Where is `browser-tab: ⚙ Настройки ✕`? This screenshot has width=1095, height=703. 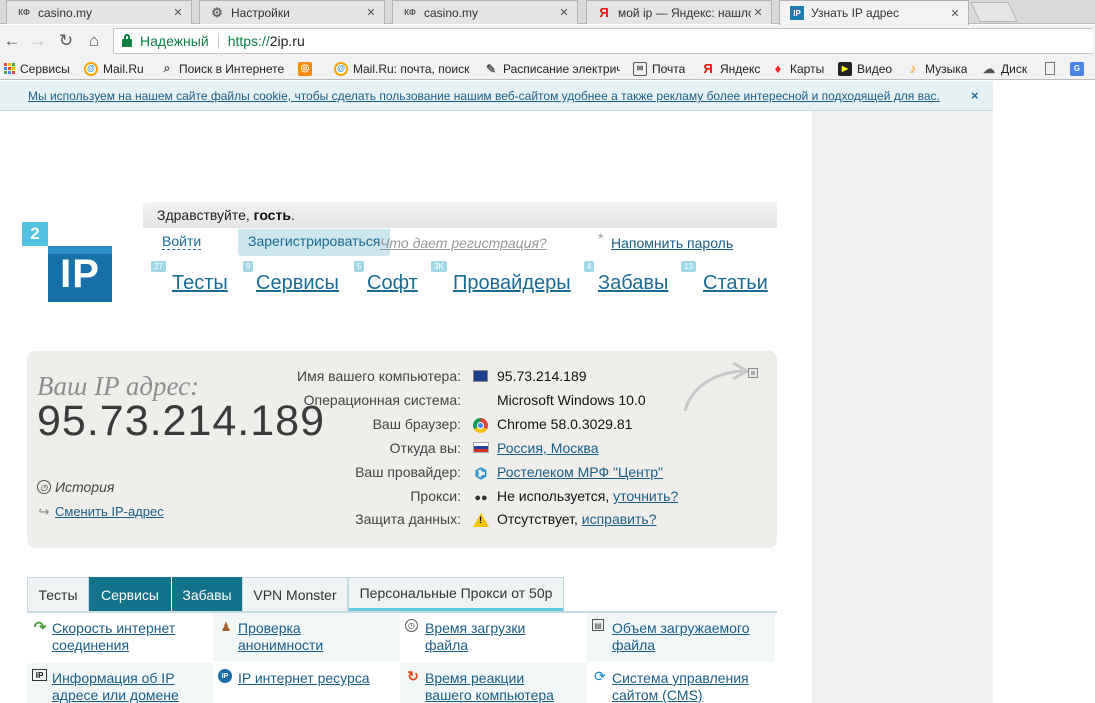
browser-tab: ⚙ Настройки ✕ is located at coordinates (292, 12).